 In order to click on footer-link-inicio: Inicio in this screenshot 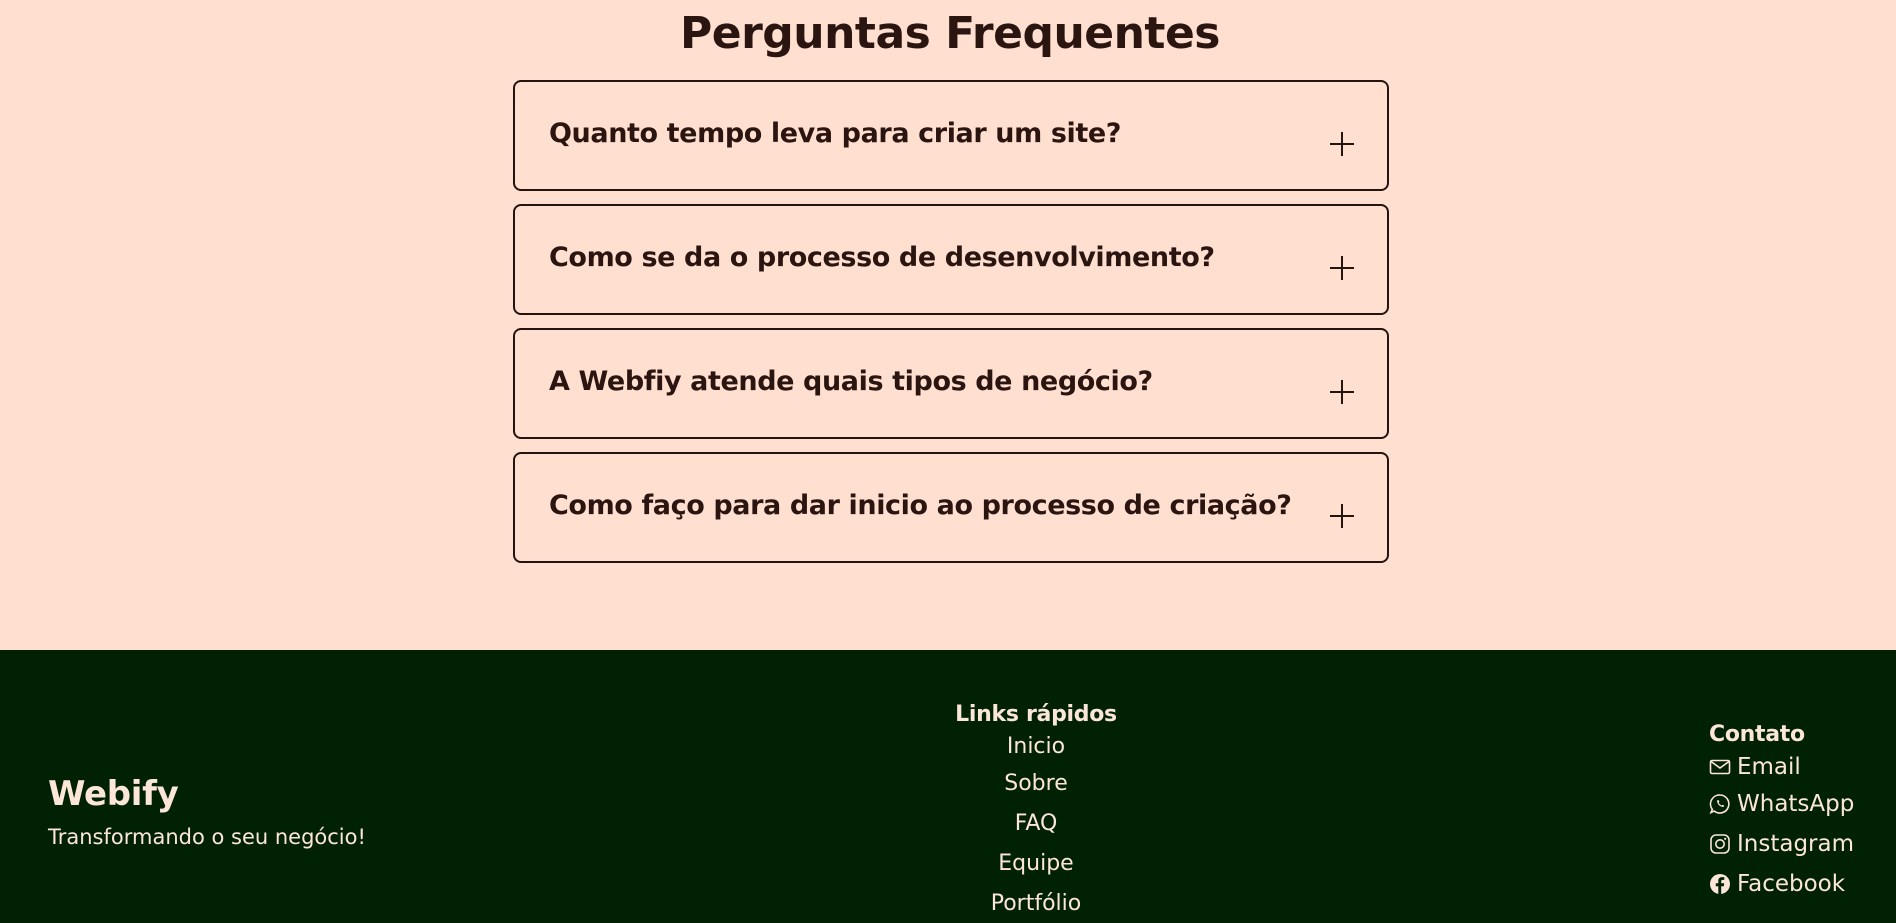, I will do `click(1036, 747)`.